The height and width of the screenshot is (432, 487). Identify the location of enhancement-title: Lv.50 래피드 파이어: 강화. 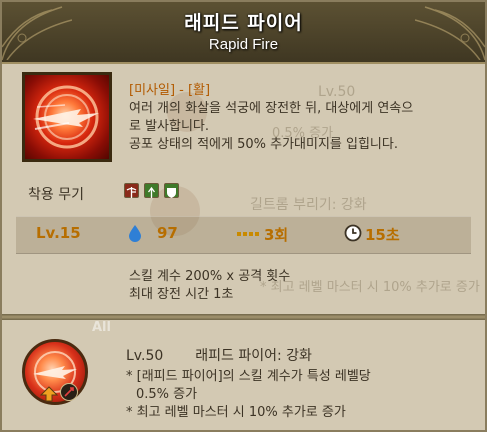
(219, 355).